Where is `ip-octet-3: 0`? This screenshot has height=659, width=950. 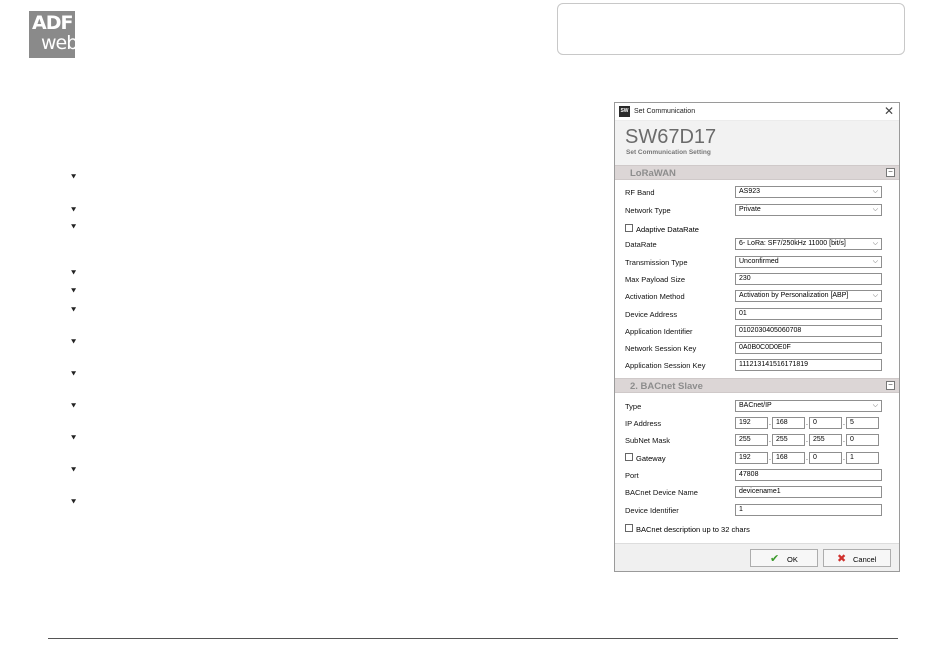 ip-octet-3: 0 is located at coordinates (825, 423).